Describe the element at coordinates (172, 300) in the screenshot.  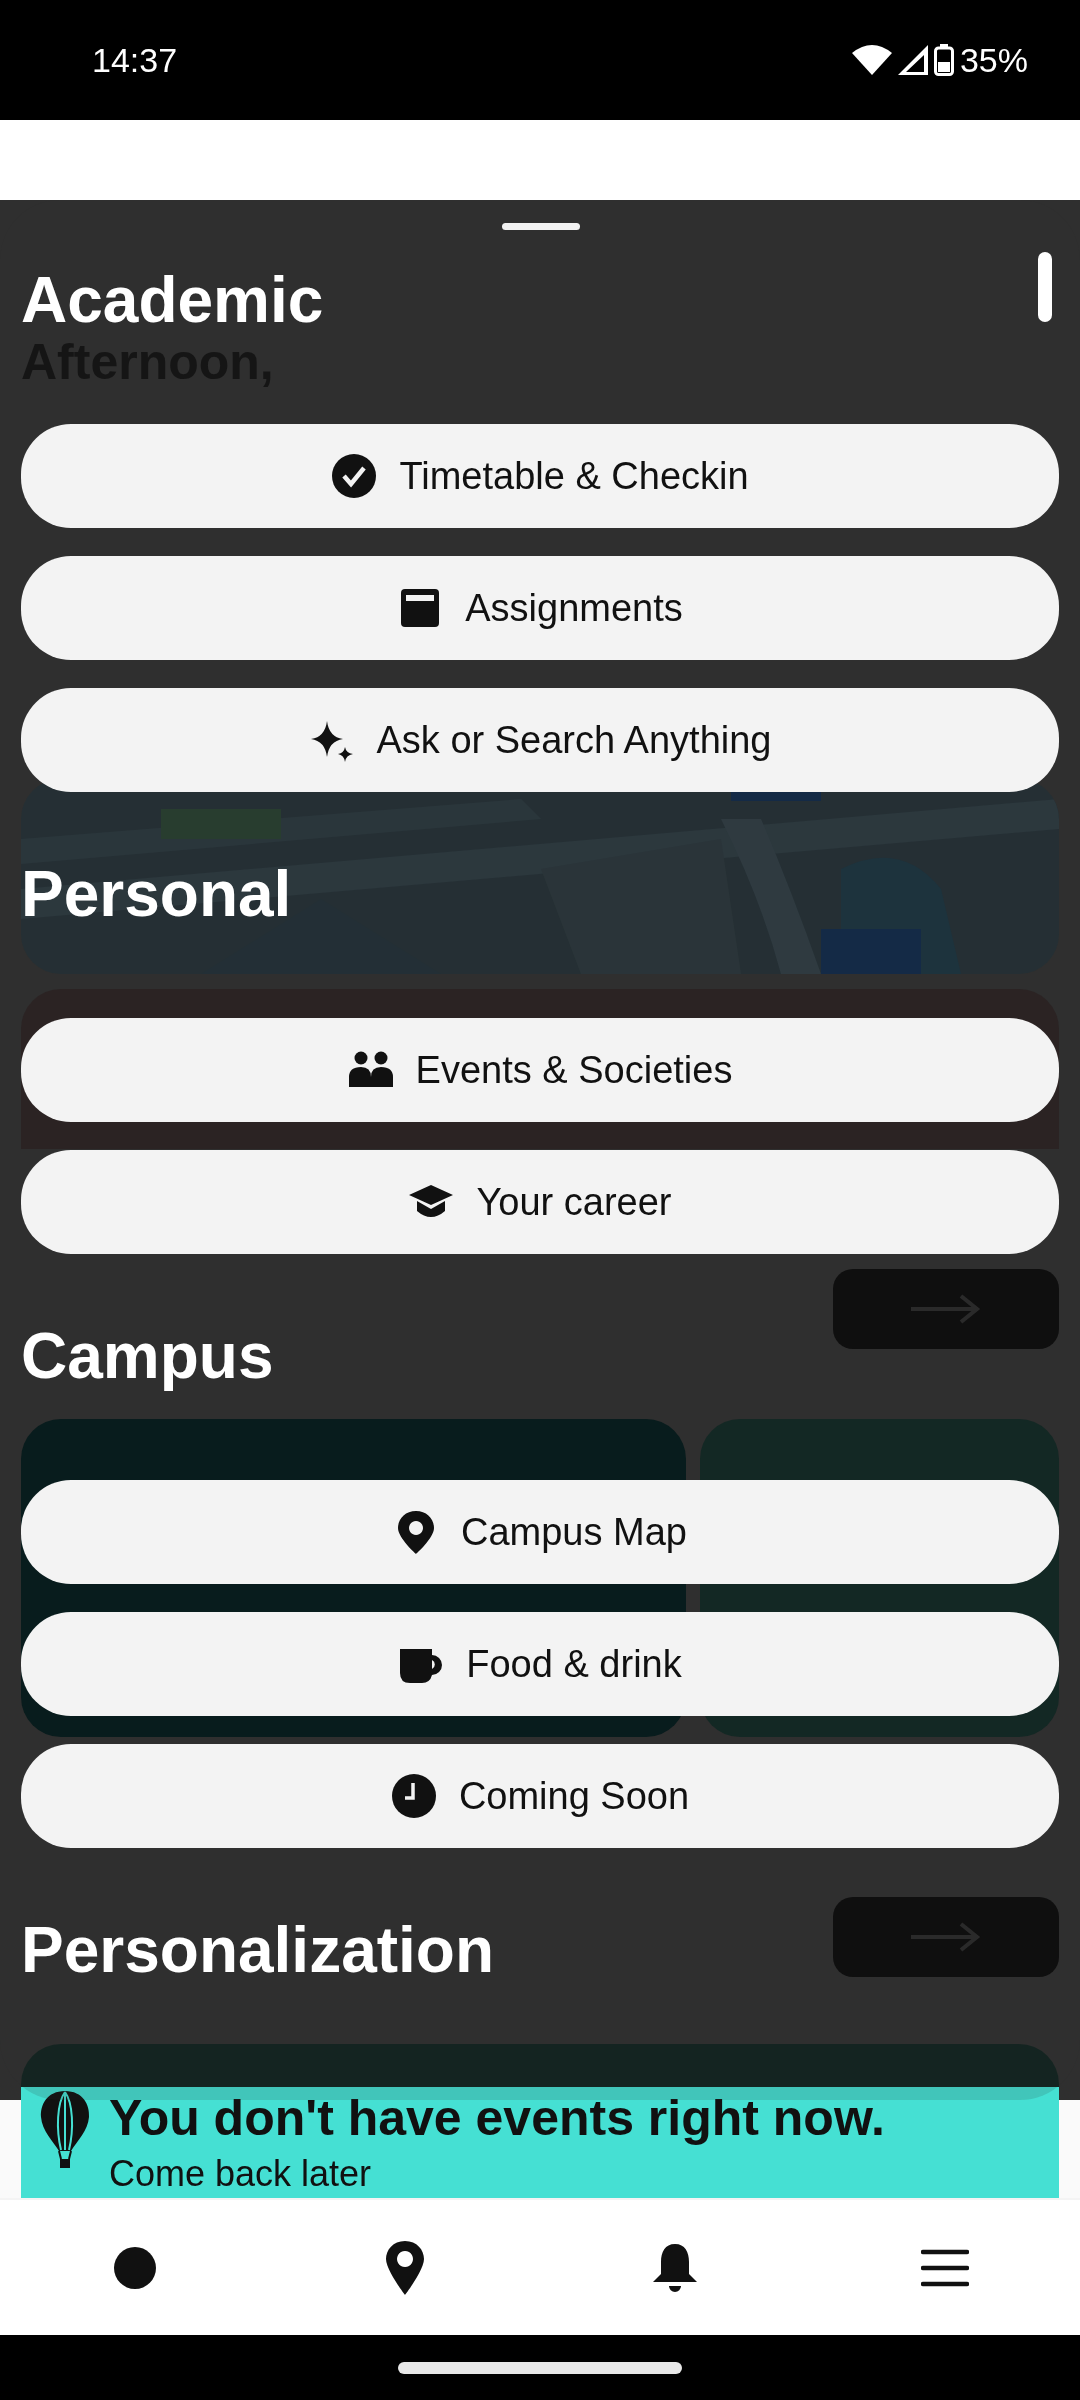
I see `section-title: Academic` at that location.